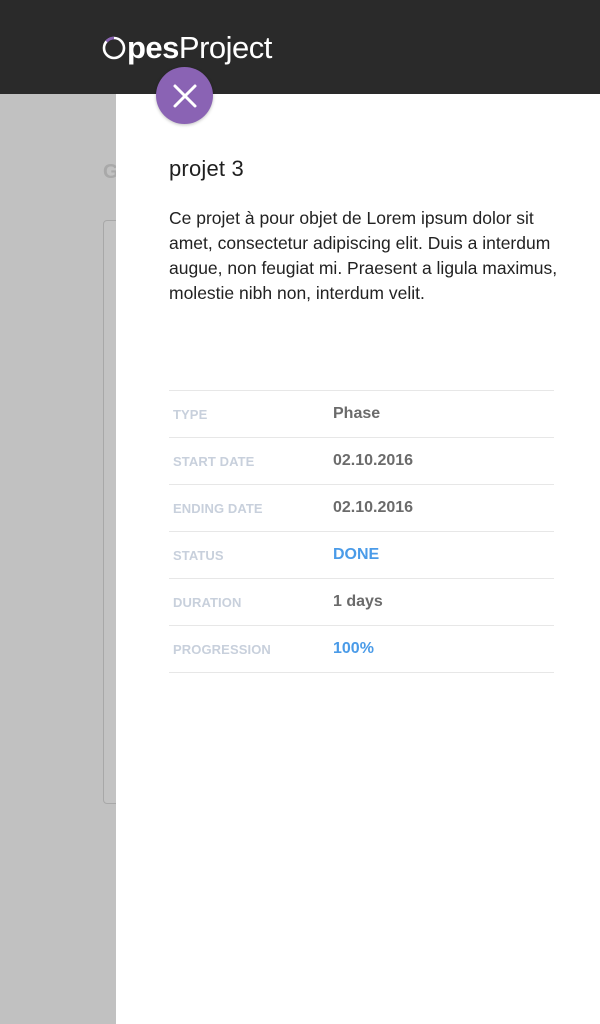 This screenshot has height=1024, width=600. What do you see at coordinates (114, 48) in the screenshot?
I see `logo-o-icon` at bounding box center [114, 48].